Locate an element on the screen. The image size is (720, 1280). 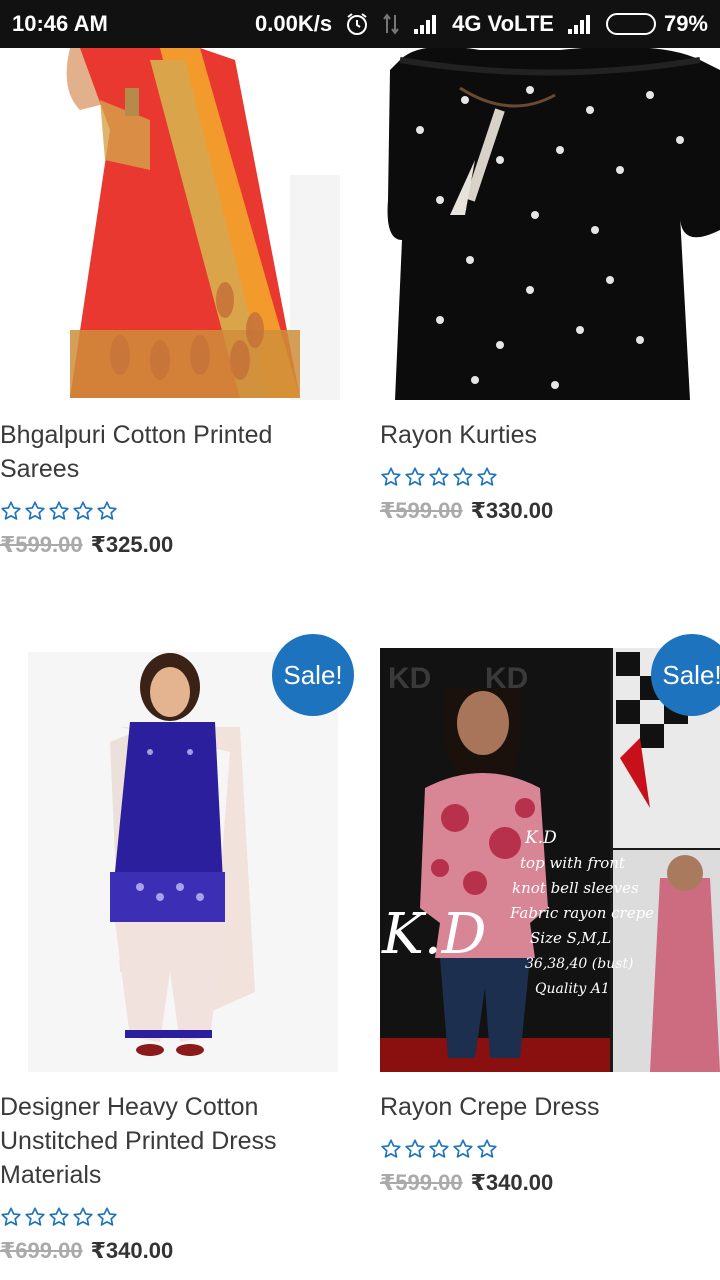
product-price: ₹599.00 ₹325.00 is located at coordinates (170, 545).